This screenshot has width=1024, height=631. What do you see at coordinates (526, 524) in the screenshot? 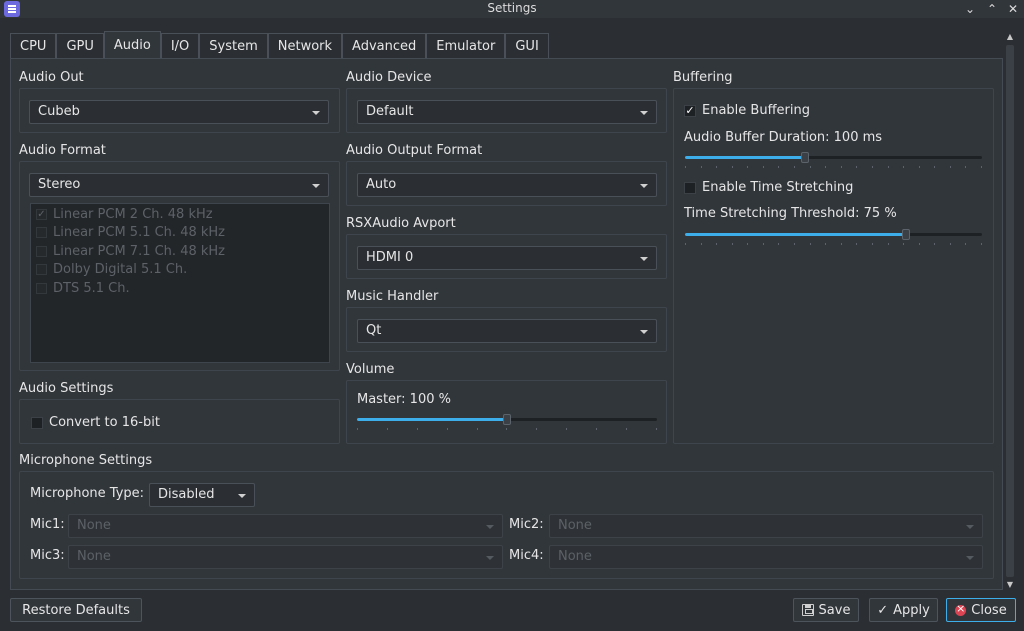
I see `mic2-label: Mic2:` at bounding box center [526, 524].